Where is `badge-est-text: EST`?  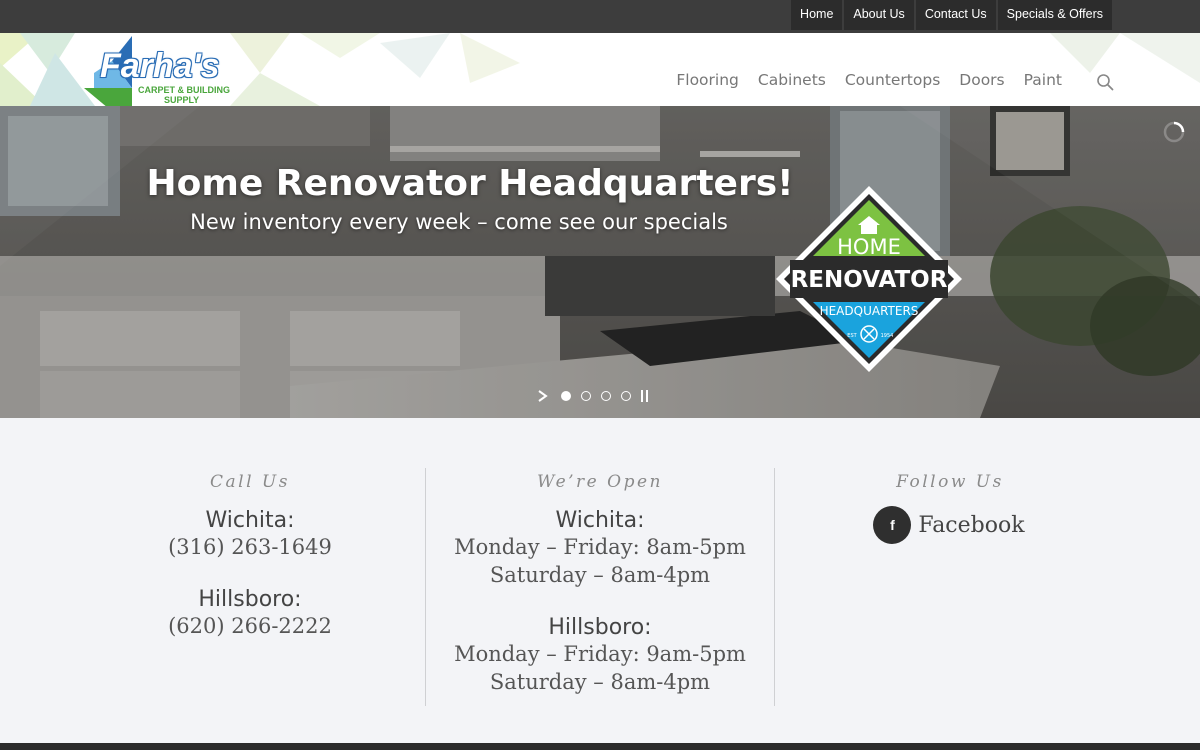 badge-est-text: EST is located at coordinates (852, 336).